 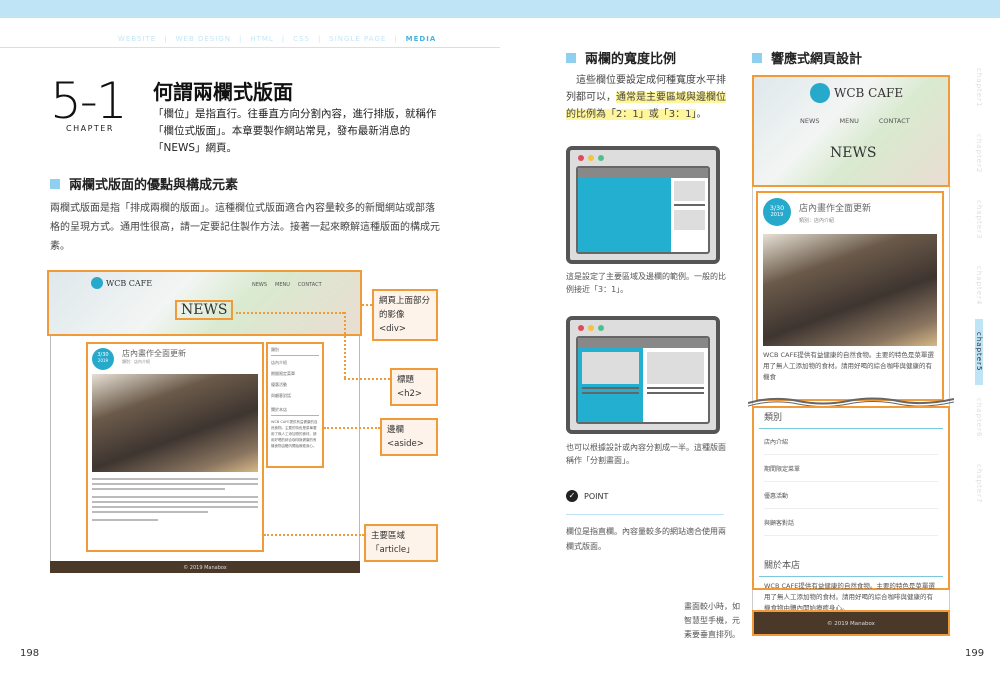 What do you see at coordinates (979, 418) in the screenshot?
I see `tab-chapter6: chapter6` at bounding box center [979, 418].